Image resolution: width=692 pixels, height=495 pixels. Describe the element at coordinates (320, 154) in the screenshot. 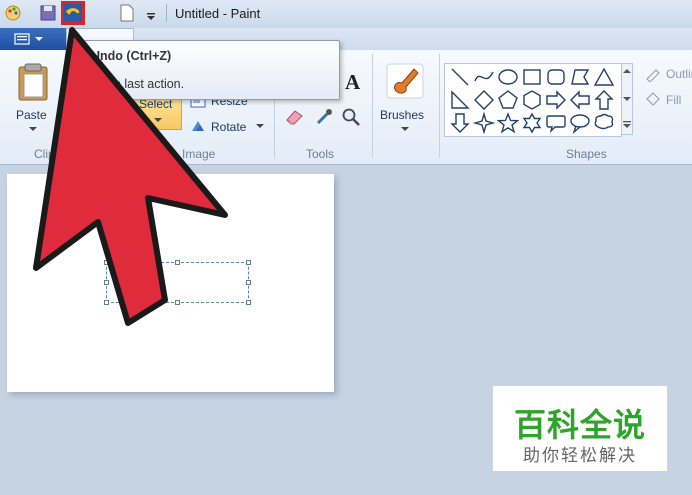

I see `tools-group-label: Tools` at that location.